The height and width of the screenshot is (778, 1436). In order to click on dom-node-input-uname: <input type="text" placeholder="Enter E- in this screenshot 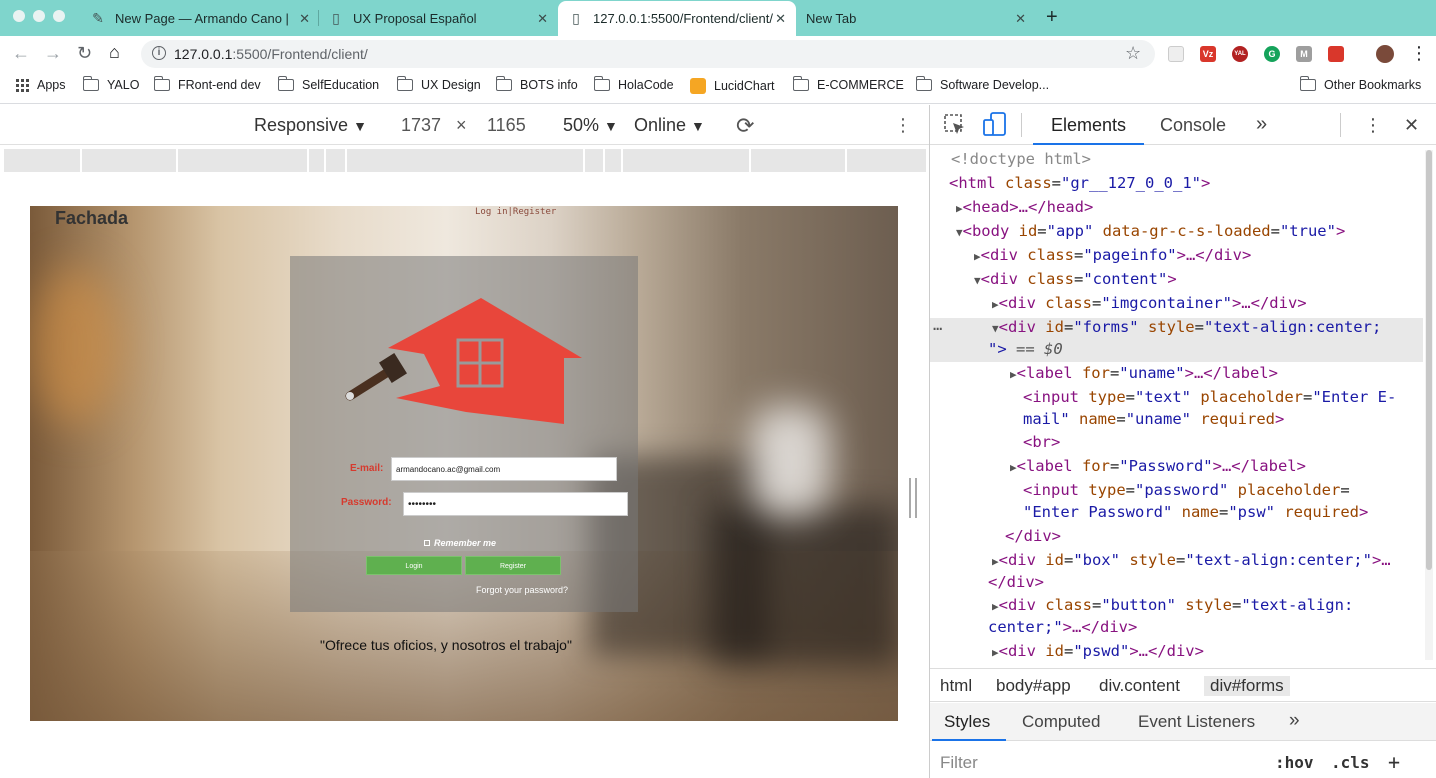, I will do `click(1209, 397)`.